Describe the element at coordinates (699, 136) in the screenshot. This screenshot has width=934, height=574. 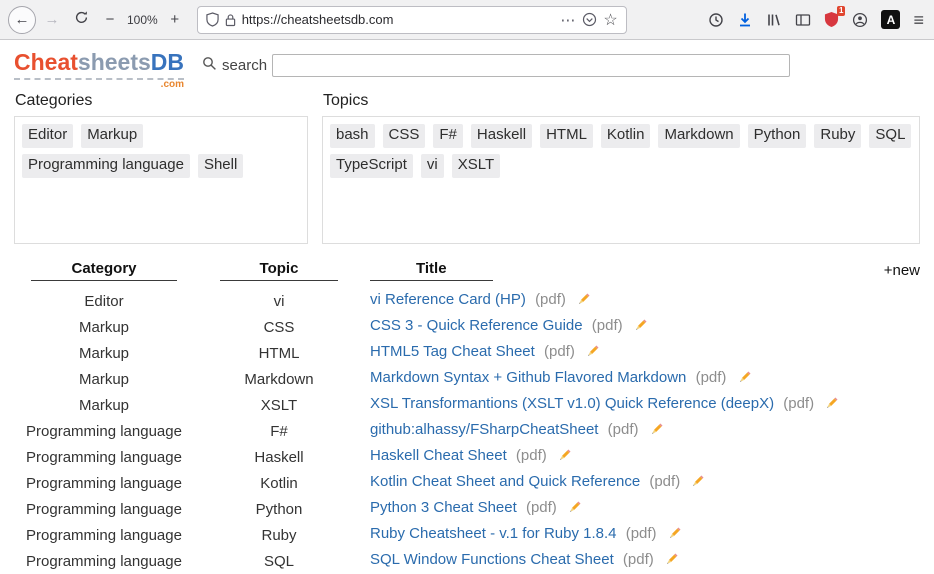
I see `topic-chip: Markdown` at that location.